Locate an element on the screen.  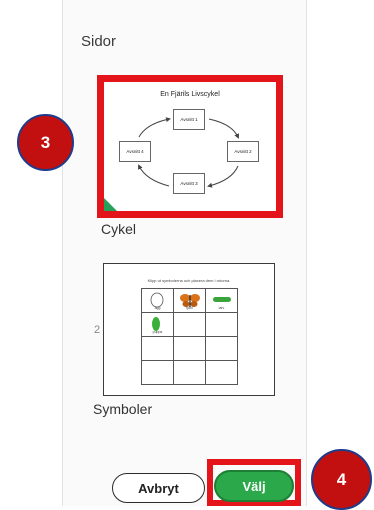
grid-cell-caterpillar: larv is located at coordinates (222, 301).